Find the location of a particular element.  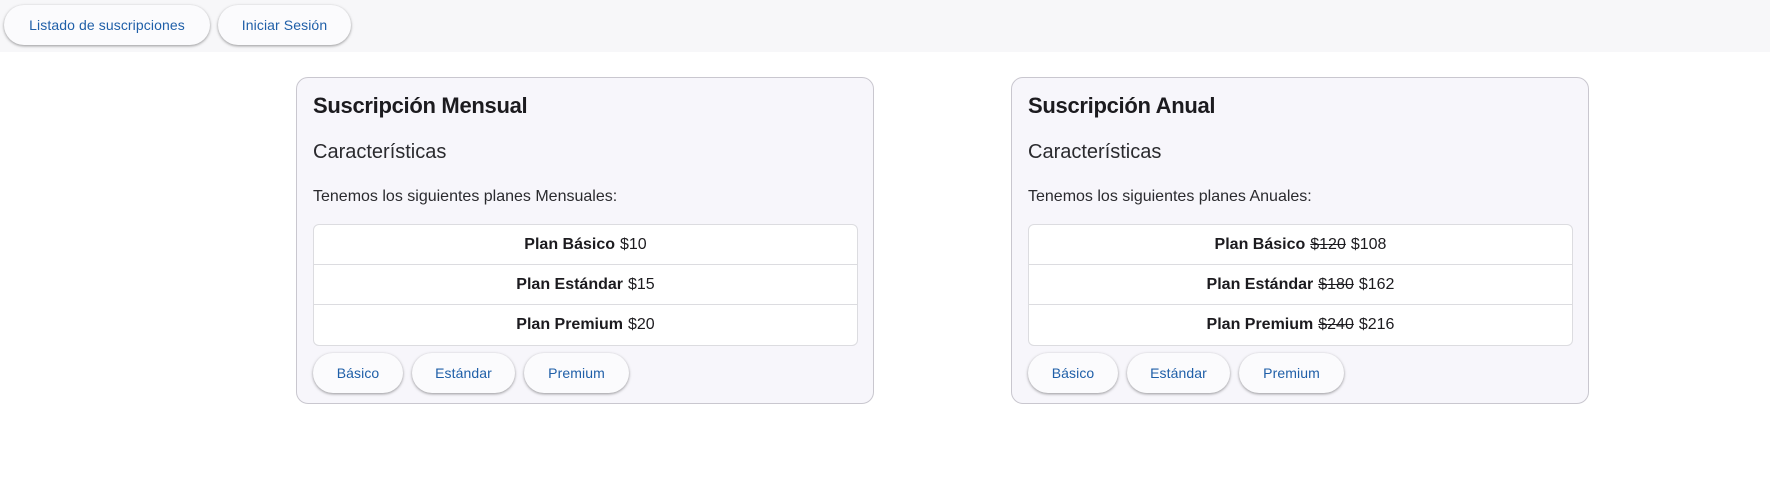

plan-price: $20 is located at coordinates (641, 324).